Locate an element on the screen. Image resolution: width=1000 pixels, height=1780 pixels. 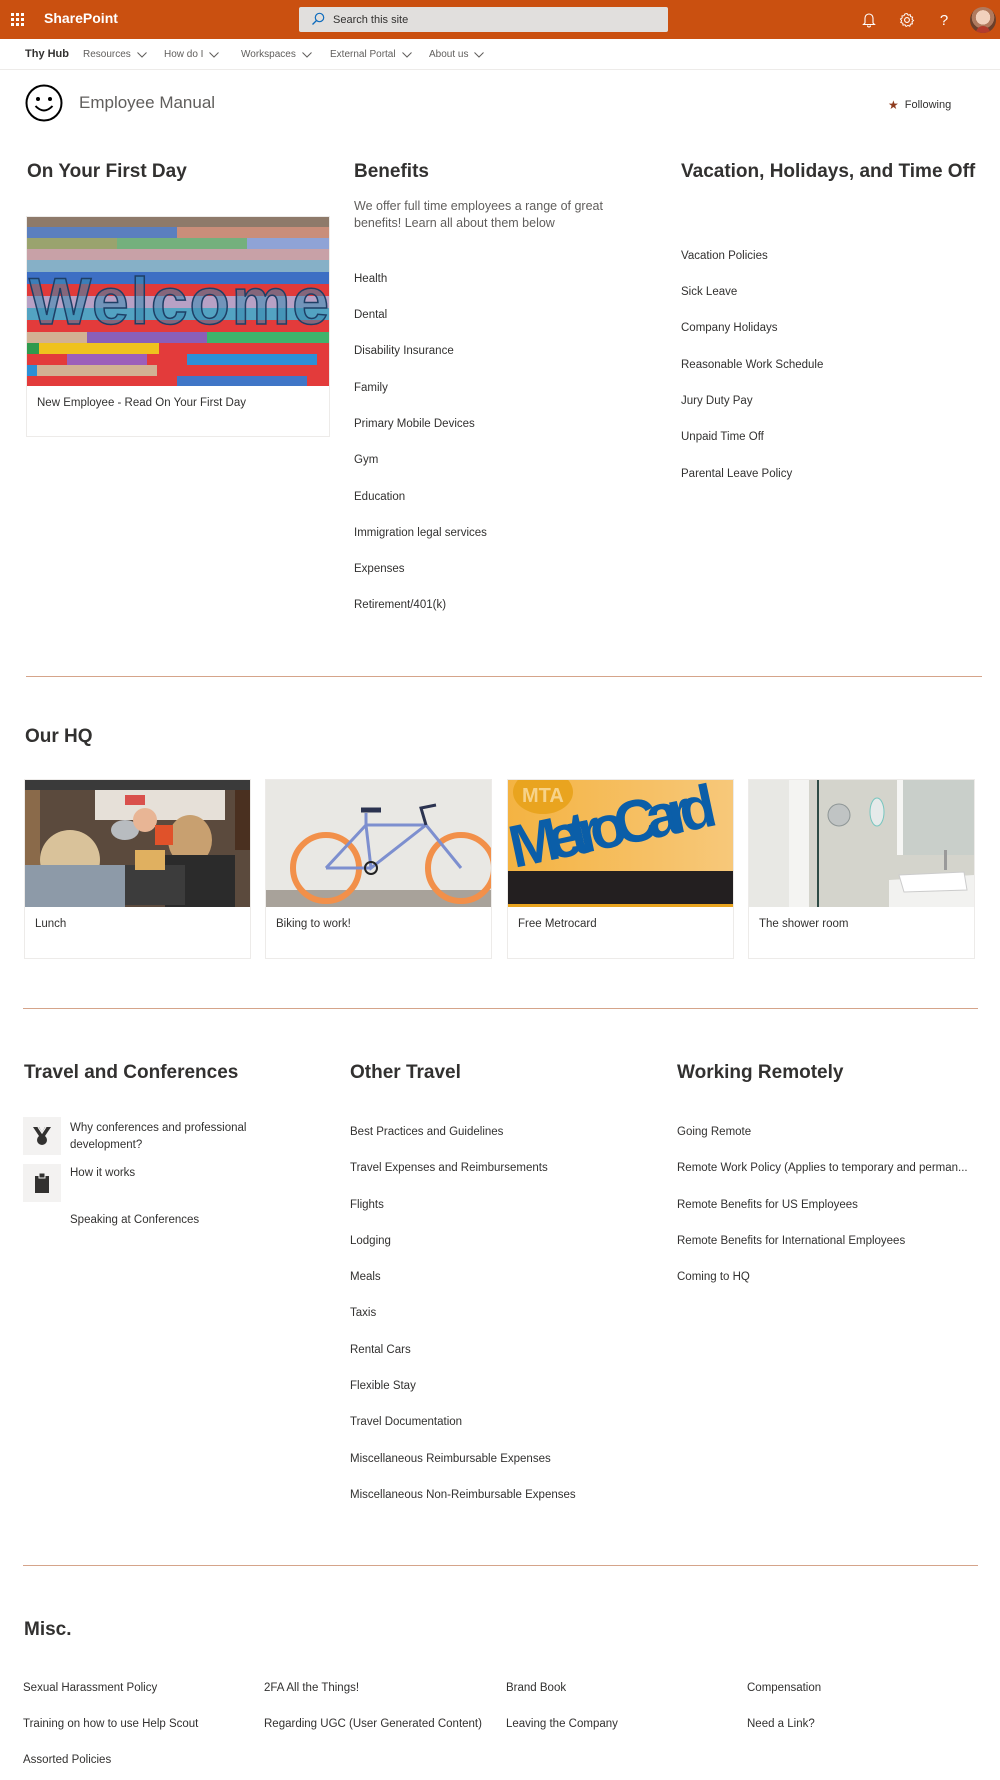
follow-label: Following is located at coordinates (928, 105).